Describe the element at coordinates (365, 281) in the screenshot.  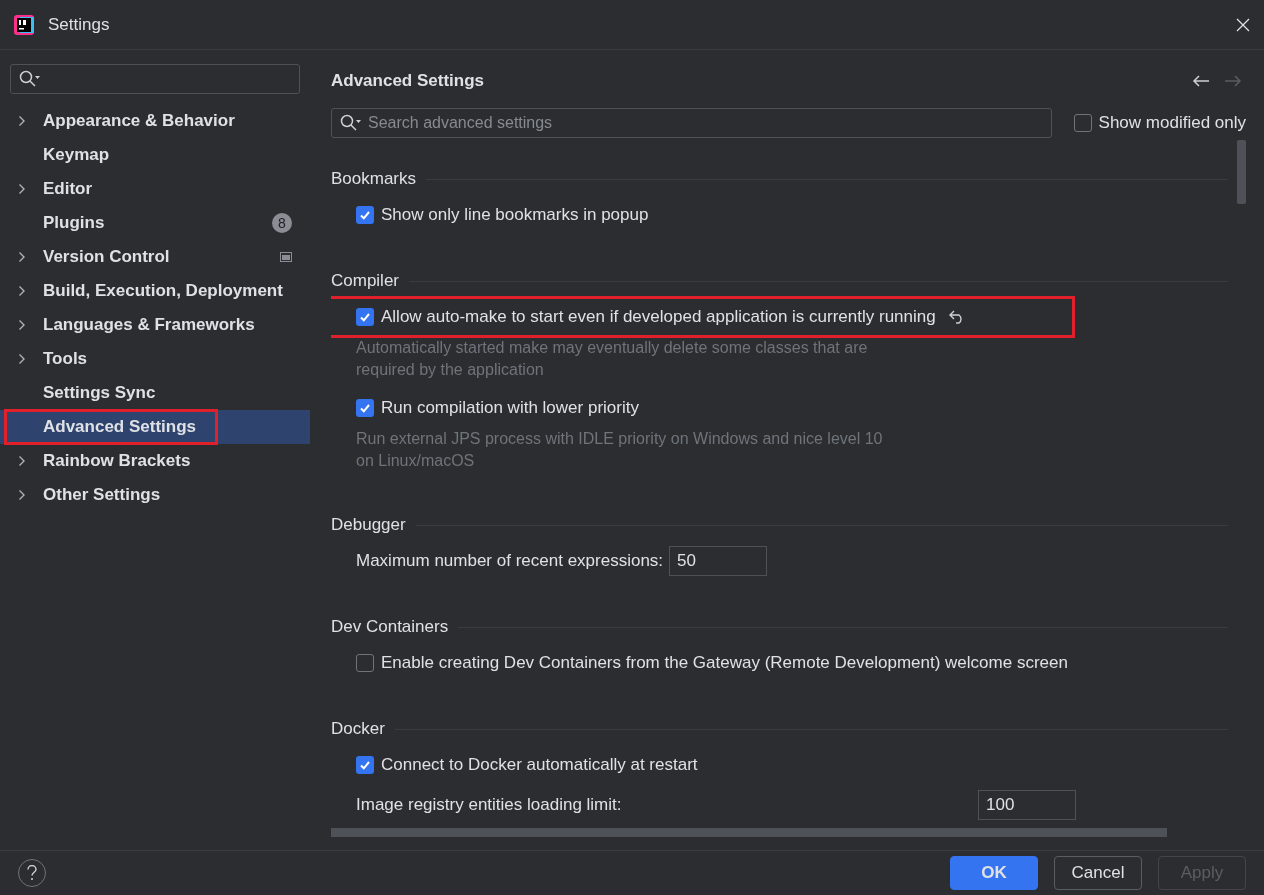
I see `section-title: Compiler` at that location.